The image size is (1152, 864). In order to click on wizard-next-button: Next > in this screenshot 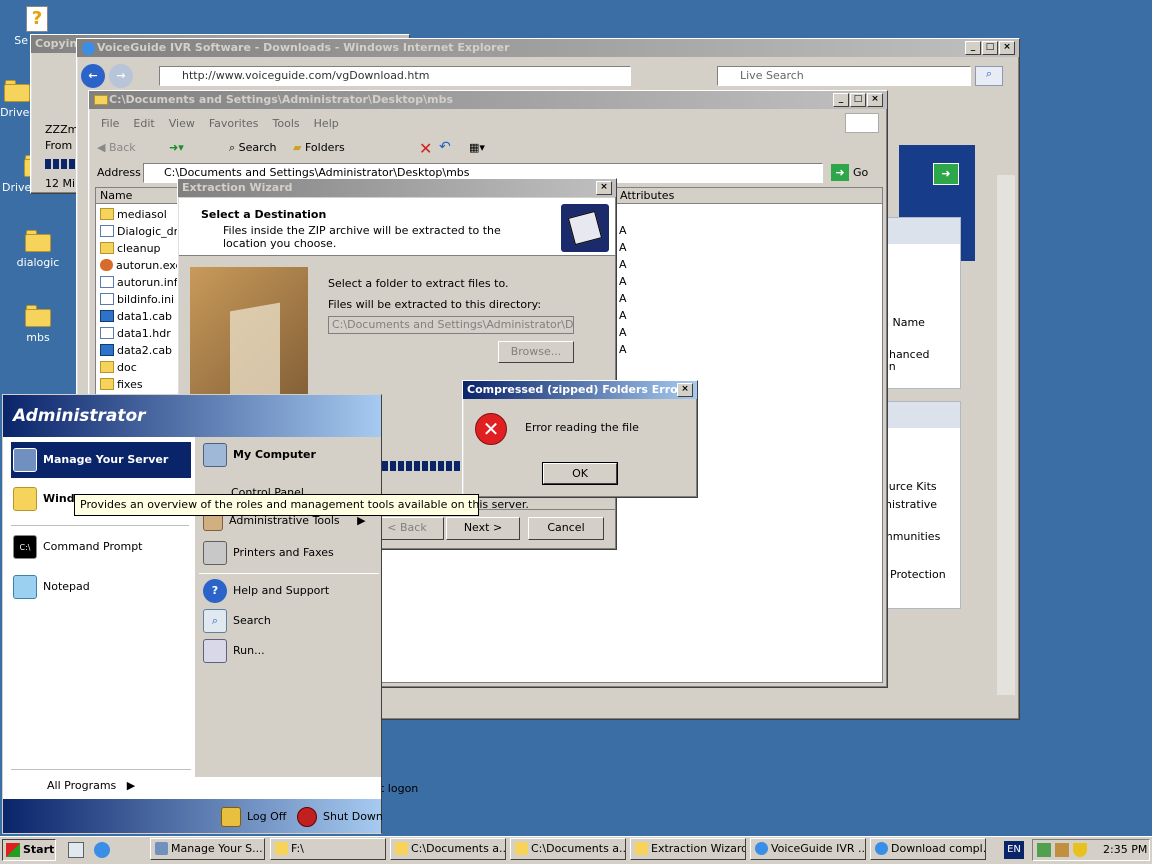, I will do `click(483, 528)`.